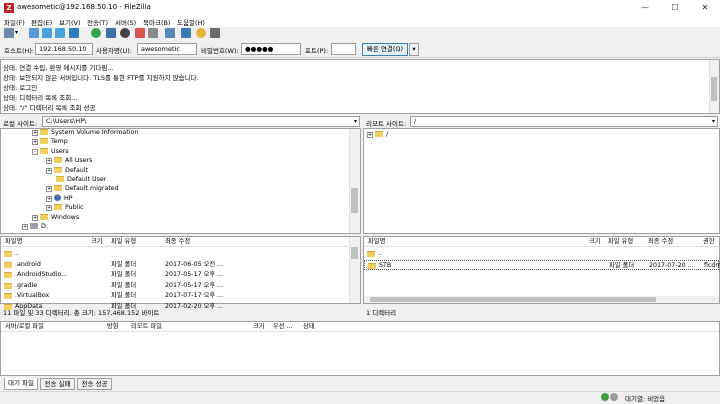  I want to click on log-line: 상태: "/" 디렉터리 목록 조회 성공, so click(49, 107).